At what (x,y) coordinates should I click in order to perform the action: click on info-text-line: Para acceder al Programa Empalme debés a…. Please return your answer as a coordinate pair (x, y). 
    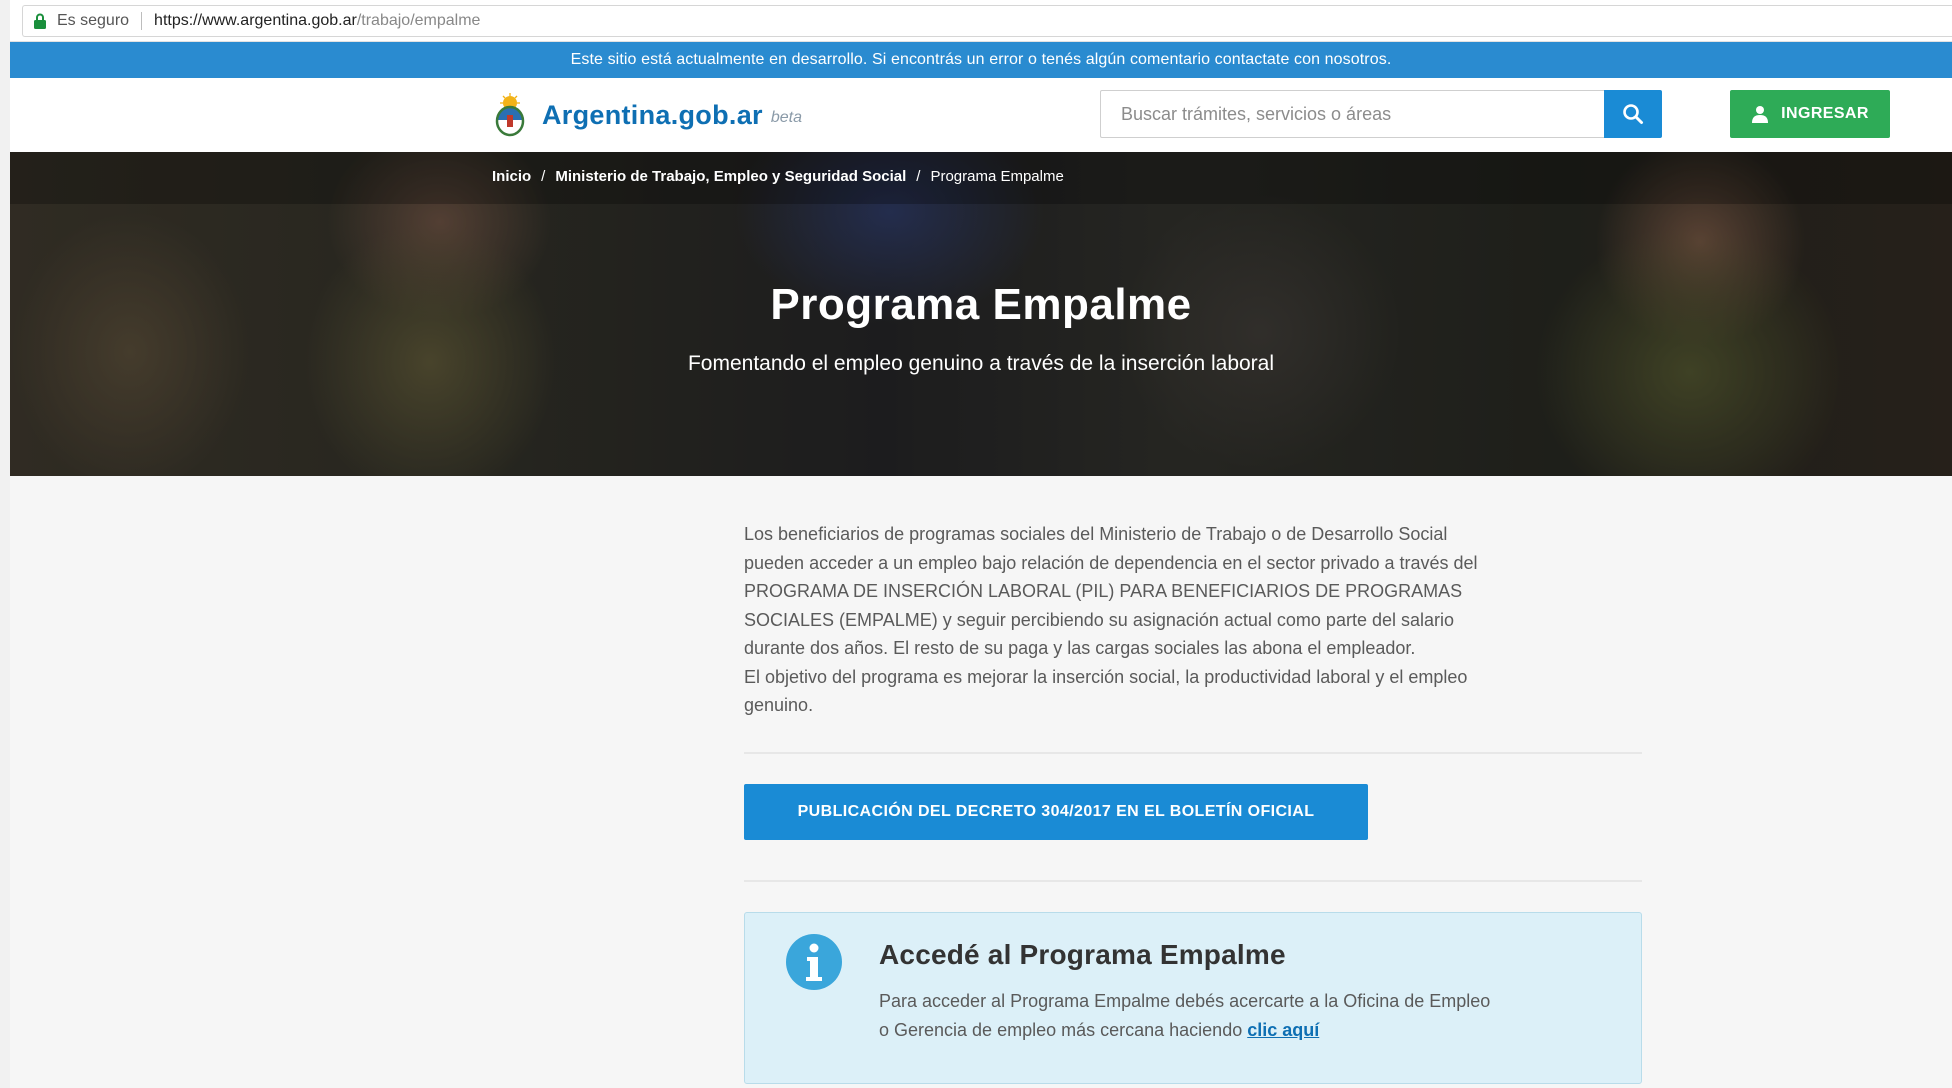
    Looking at the image, I should click on (1185, 1000).